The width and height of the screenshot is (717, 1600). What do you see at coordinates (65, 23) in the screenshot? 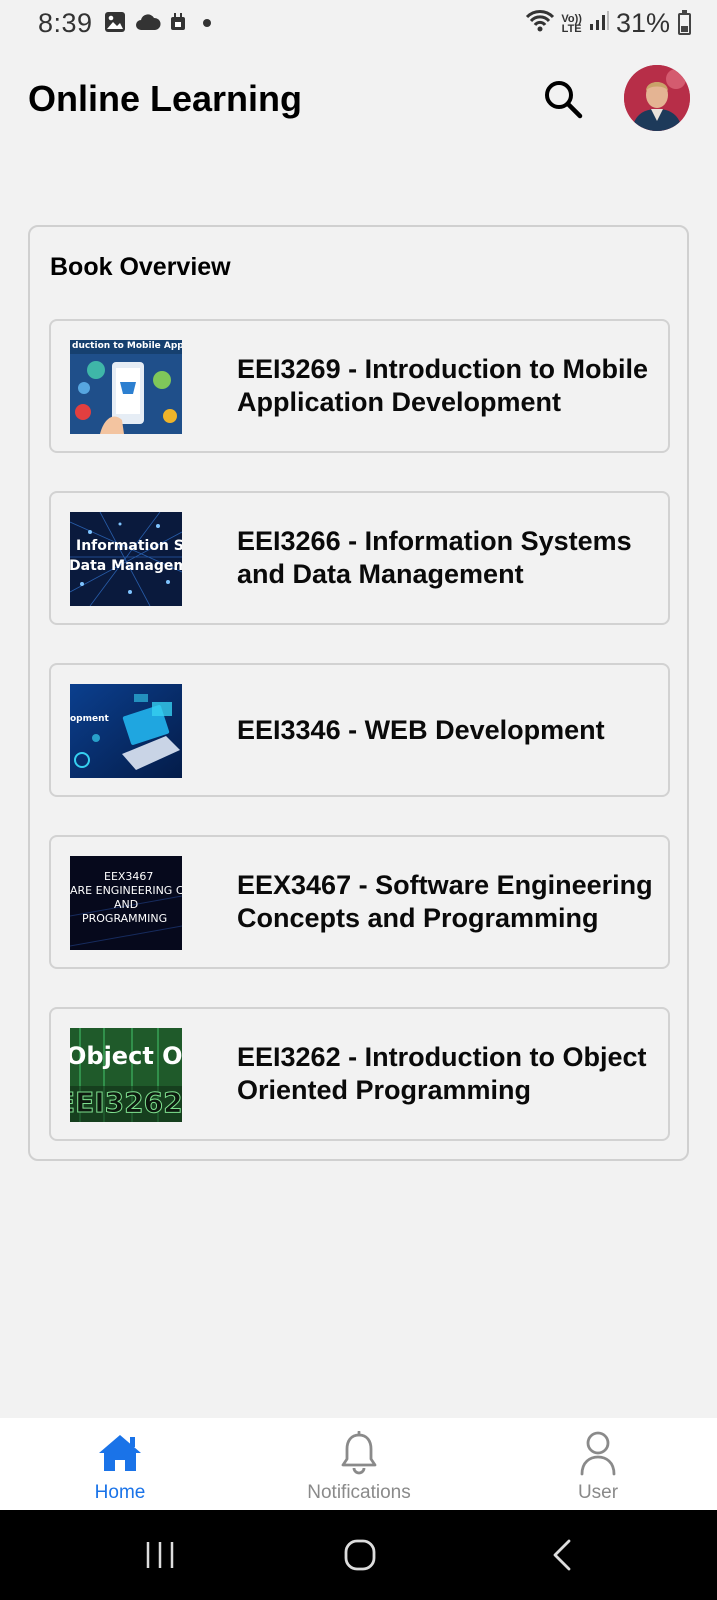
I see `status-time: 8:39` at bounding box center [65, 23].